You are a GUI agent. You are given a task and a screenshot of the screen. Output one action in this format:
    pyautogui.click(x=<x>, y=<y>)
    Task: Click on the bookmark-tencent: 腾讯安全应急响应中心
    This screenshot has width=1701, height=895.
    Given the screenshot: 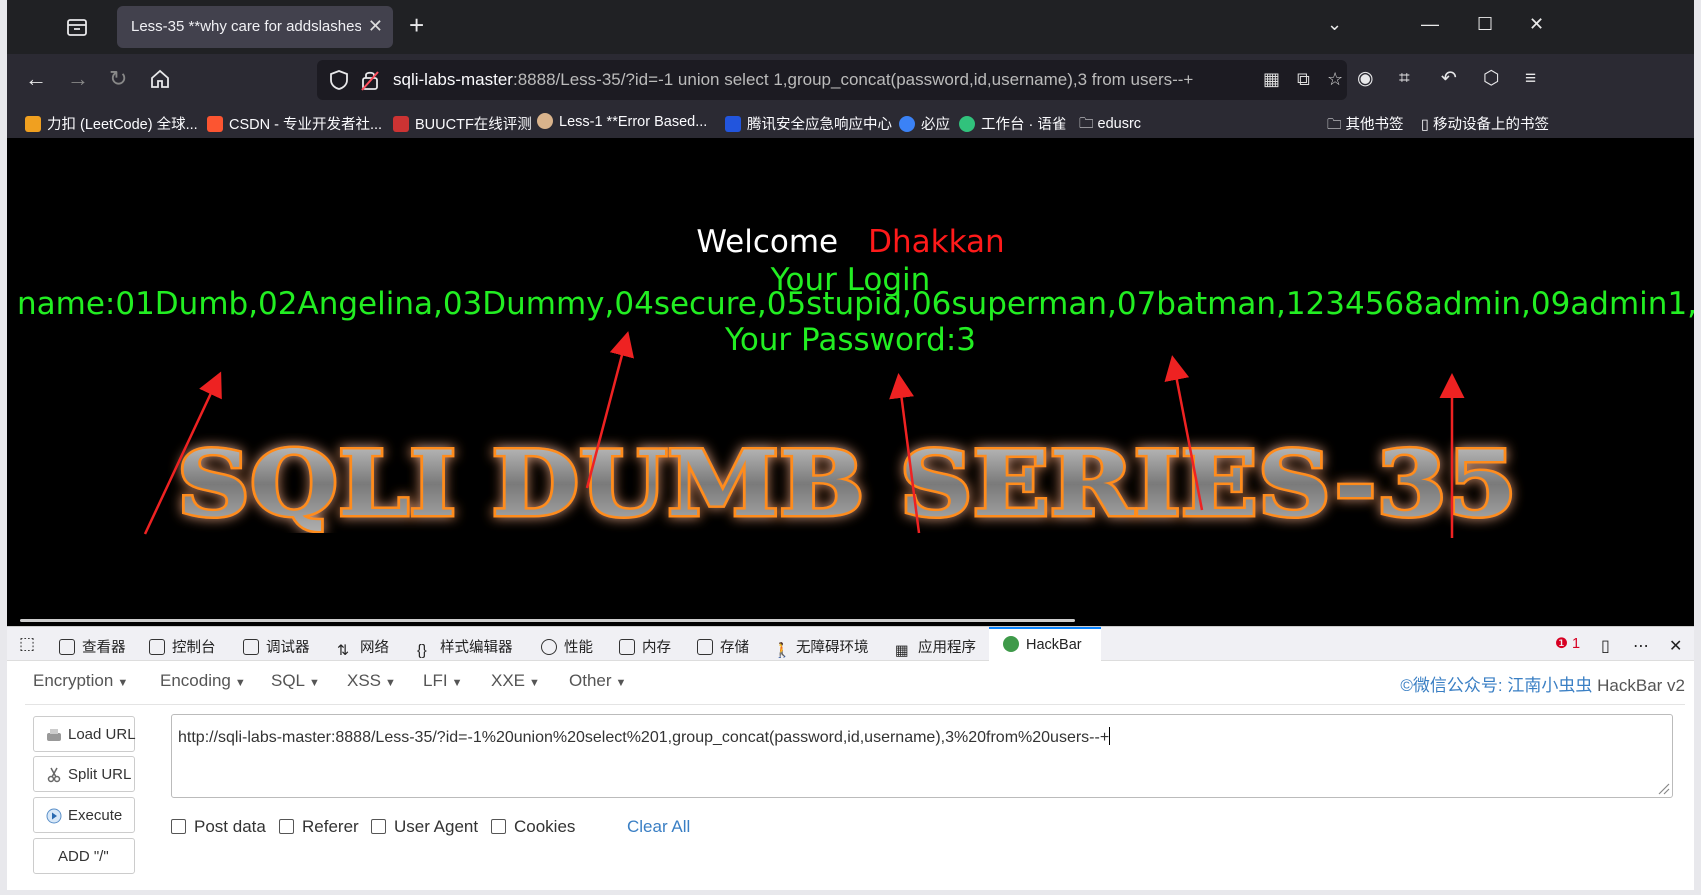 What is the action you would take?
    pyautogui.click(x=808, y=123)
    